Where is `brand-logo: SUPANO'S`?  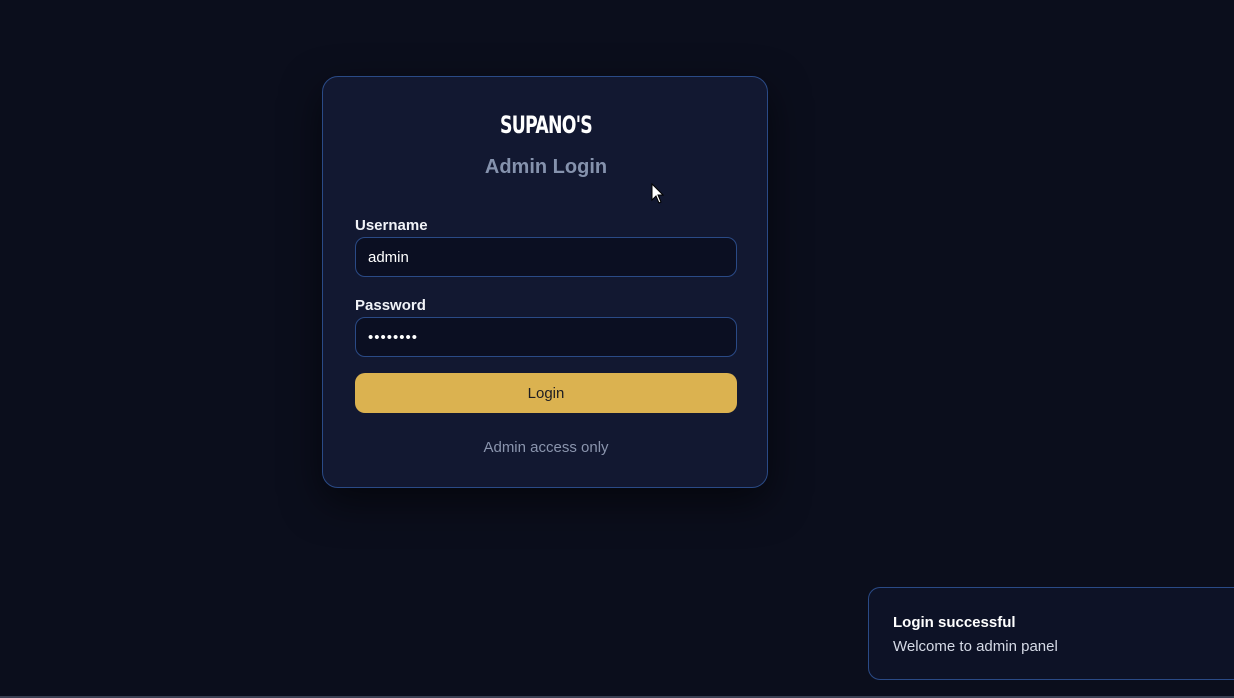
brand-logo: SUPANO'S is located at coordinates (546, 125).